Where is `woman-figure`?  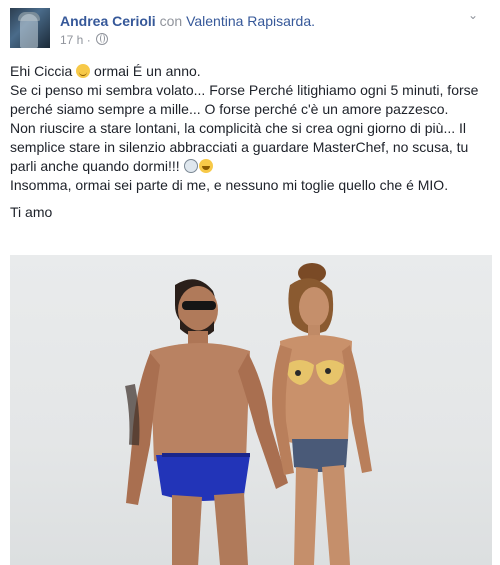
woman-figure is located at coordinates (322, 414).